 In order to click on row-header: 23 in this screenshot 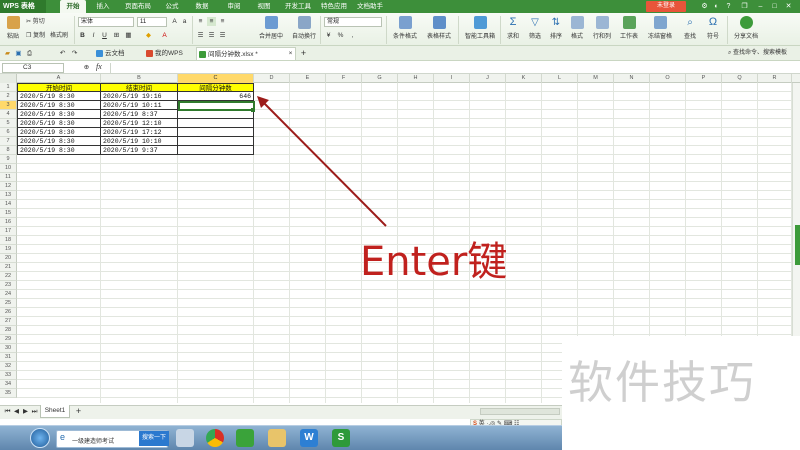, I will do `click(8, 285)`.